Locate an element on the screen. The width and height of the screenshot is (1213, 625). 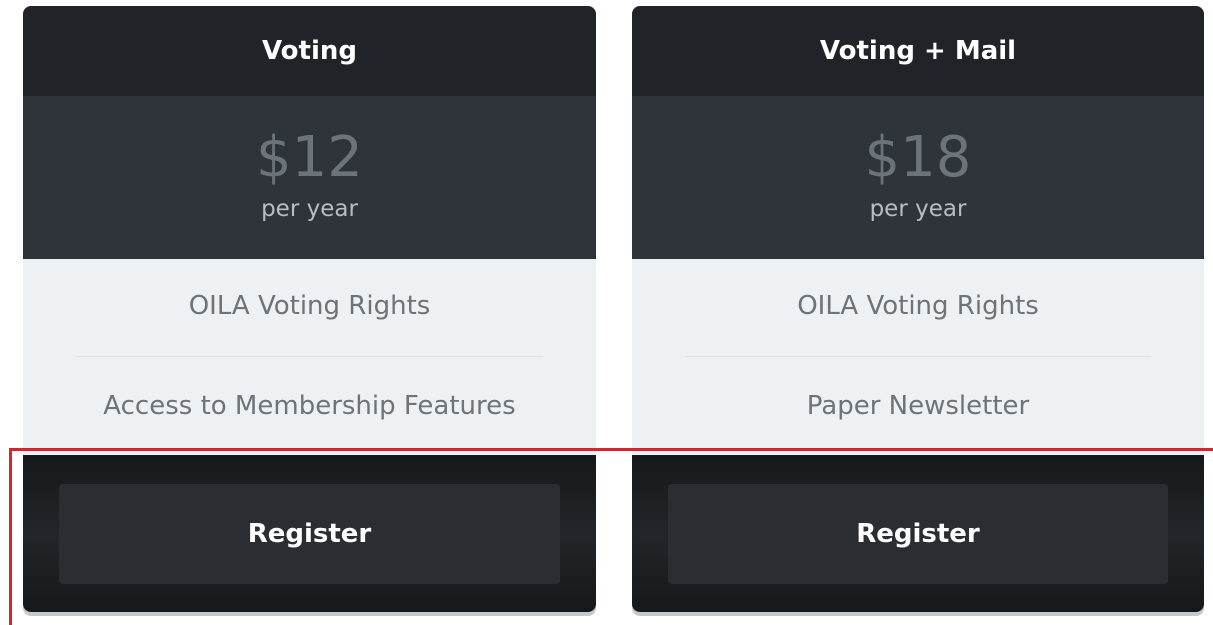
plan-title: Voting is located at coordinates (309, 51).